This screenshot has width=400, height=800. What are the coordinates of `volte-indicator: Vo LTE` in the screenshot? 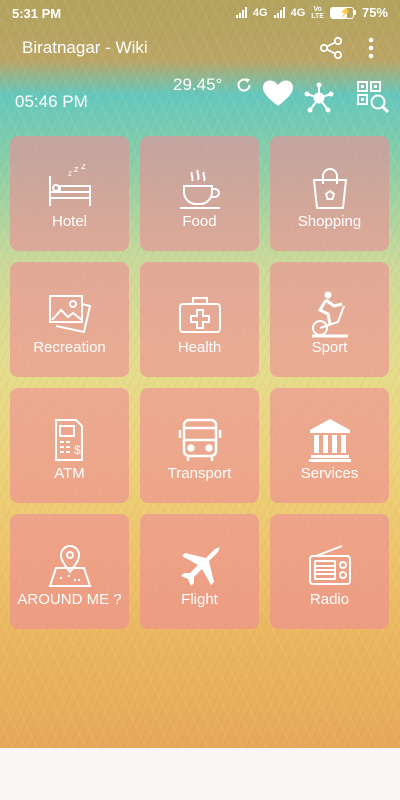 It's located at (317, 13).